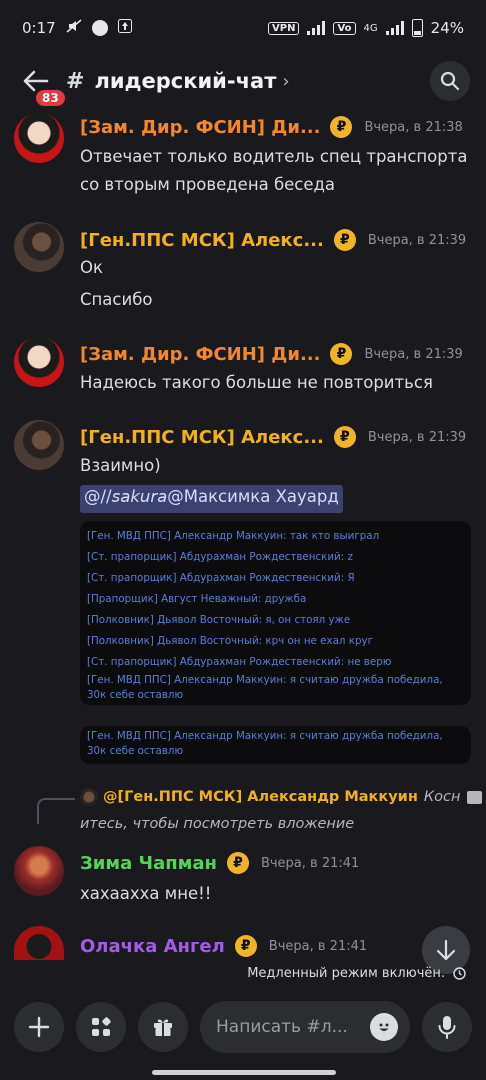  I want to click on message-text: со вторым проведена беседа, so click(208, 184).